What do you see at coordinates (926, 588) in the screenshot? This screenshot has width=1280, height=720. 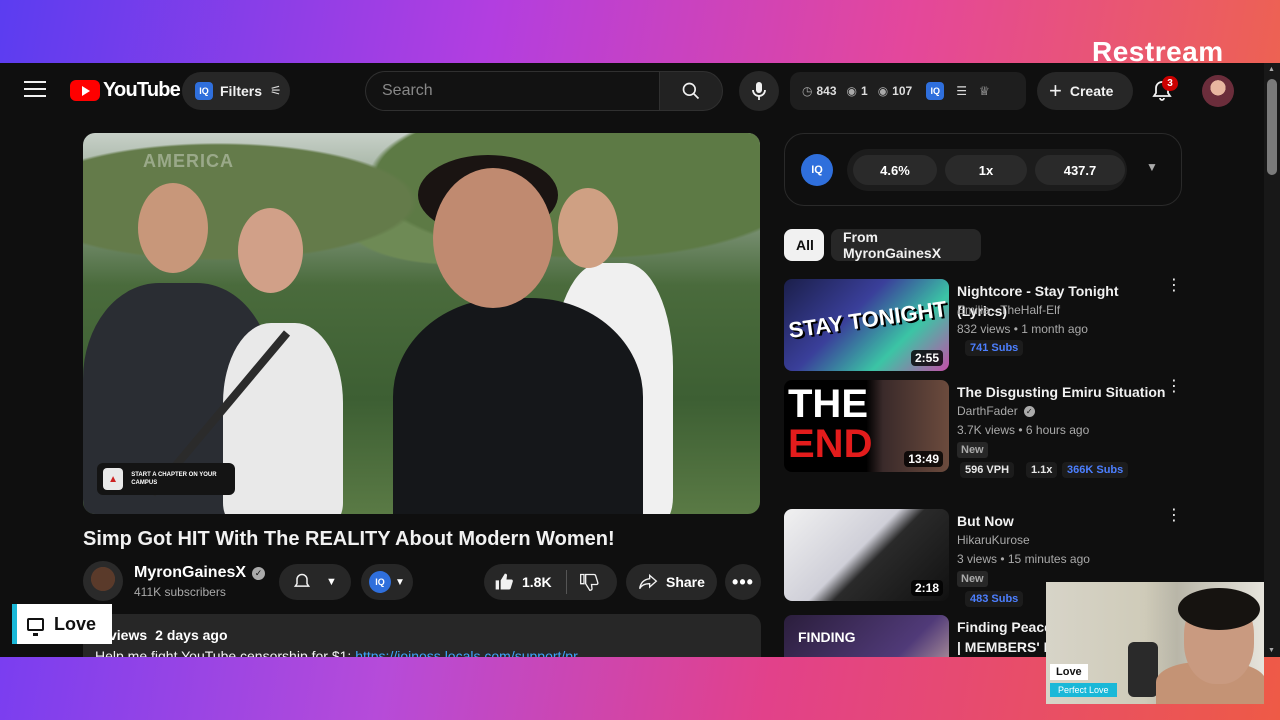 I see `duration-badge: 2:18` at bounding box center [926, 588].